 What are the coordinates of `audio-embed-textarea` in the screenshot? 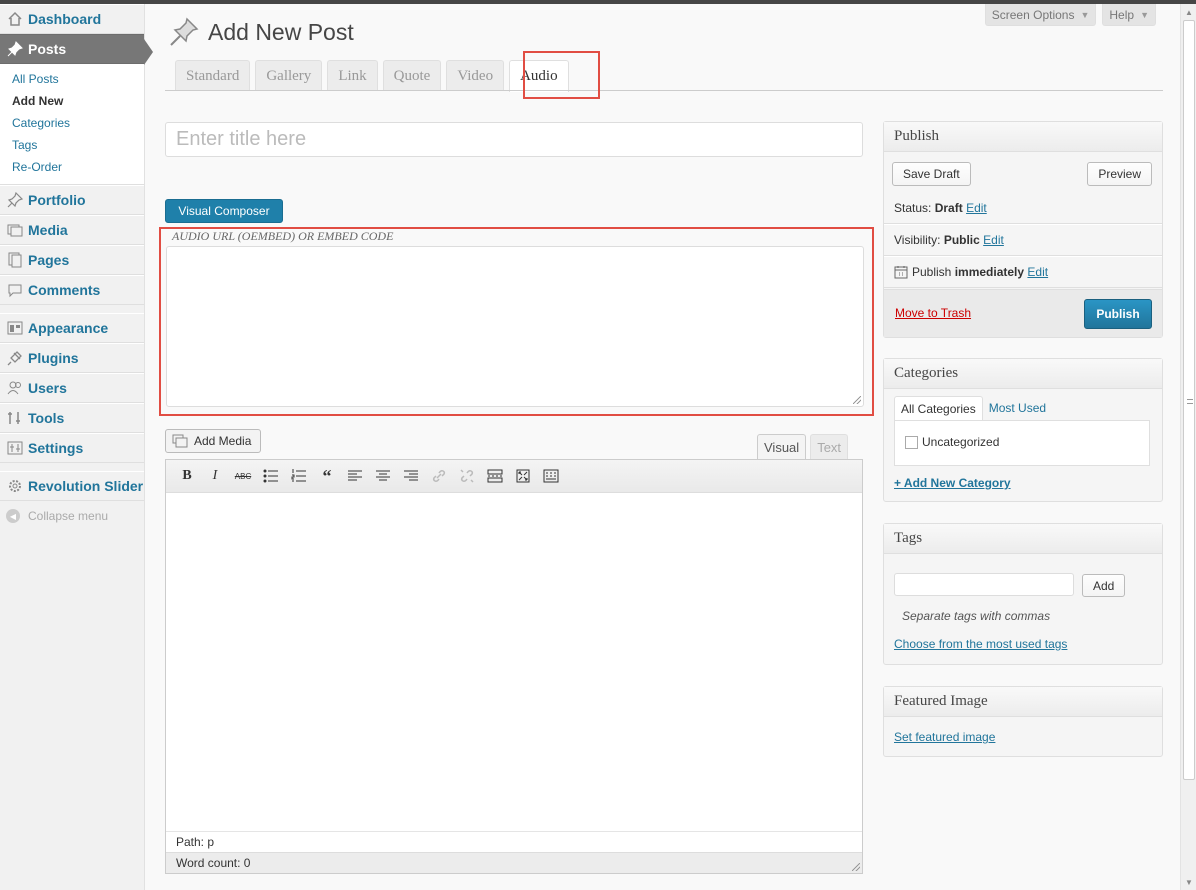 It's located at (515, 326).